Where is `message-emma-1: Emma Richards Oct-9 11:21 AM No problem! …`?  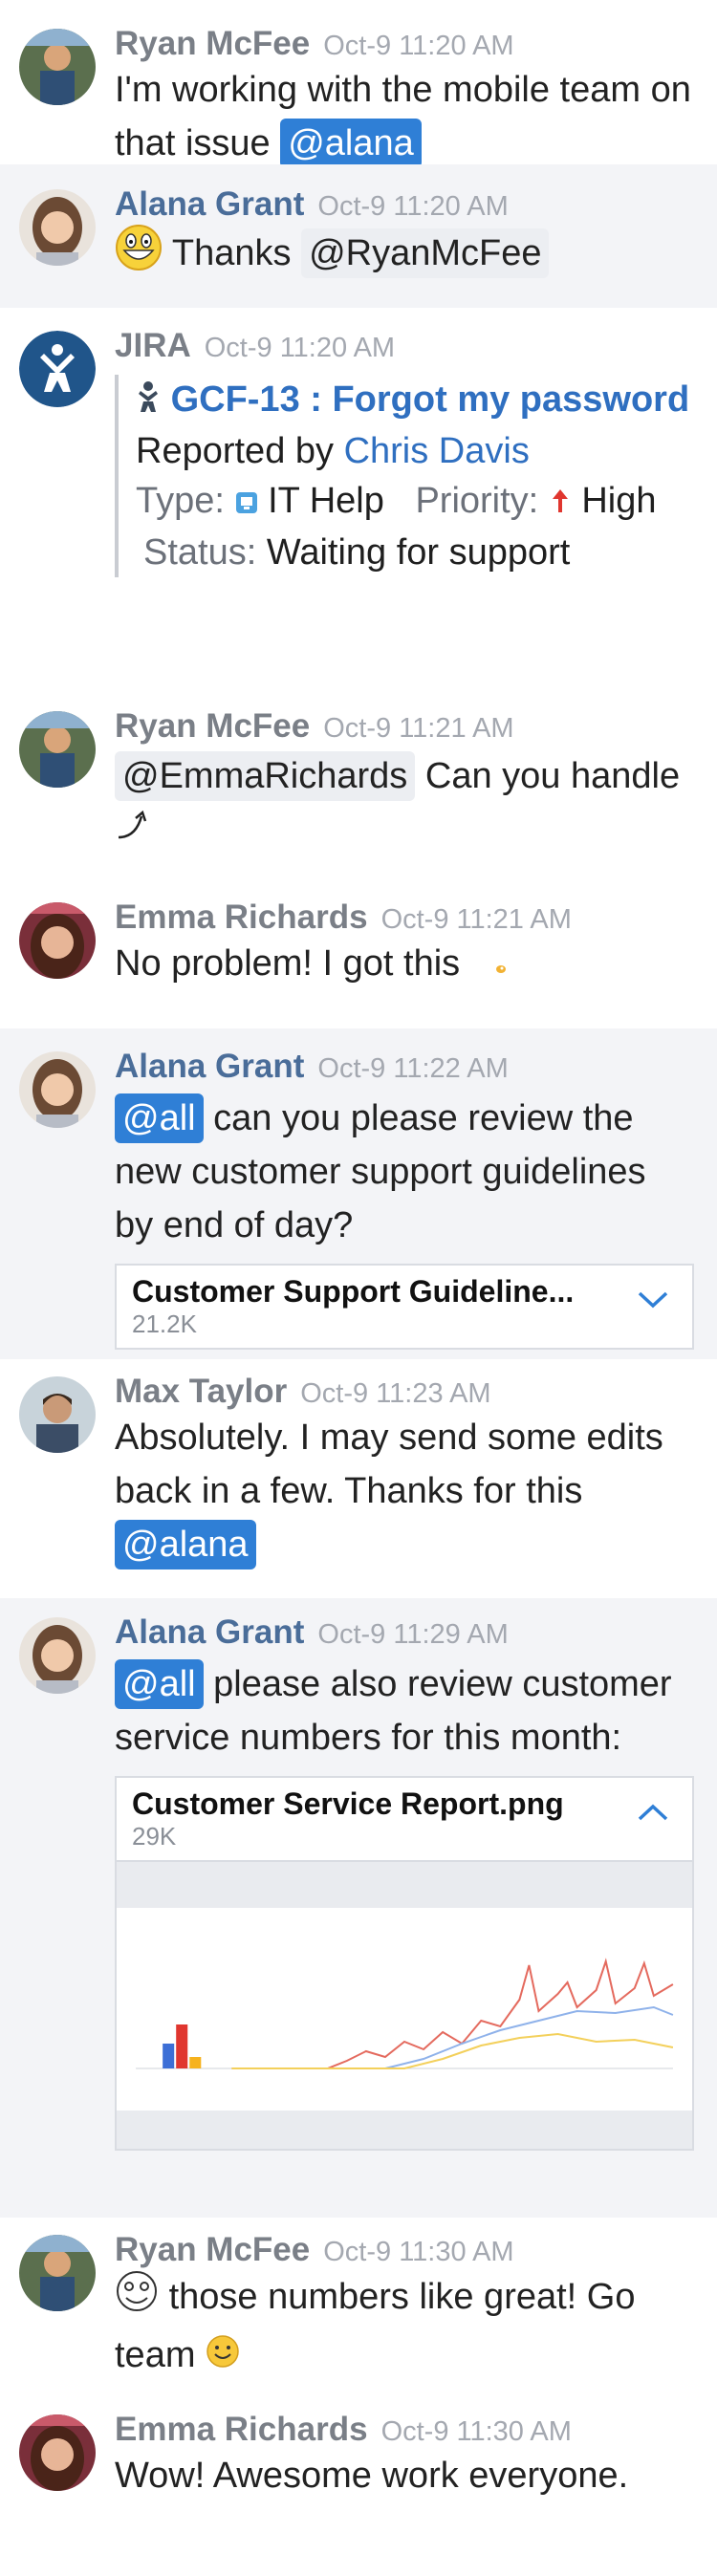
message-emma-1: Emma Richards Oct-9 11:21 AM No problem! … is located at coordinates (358, 956).